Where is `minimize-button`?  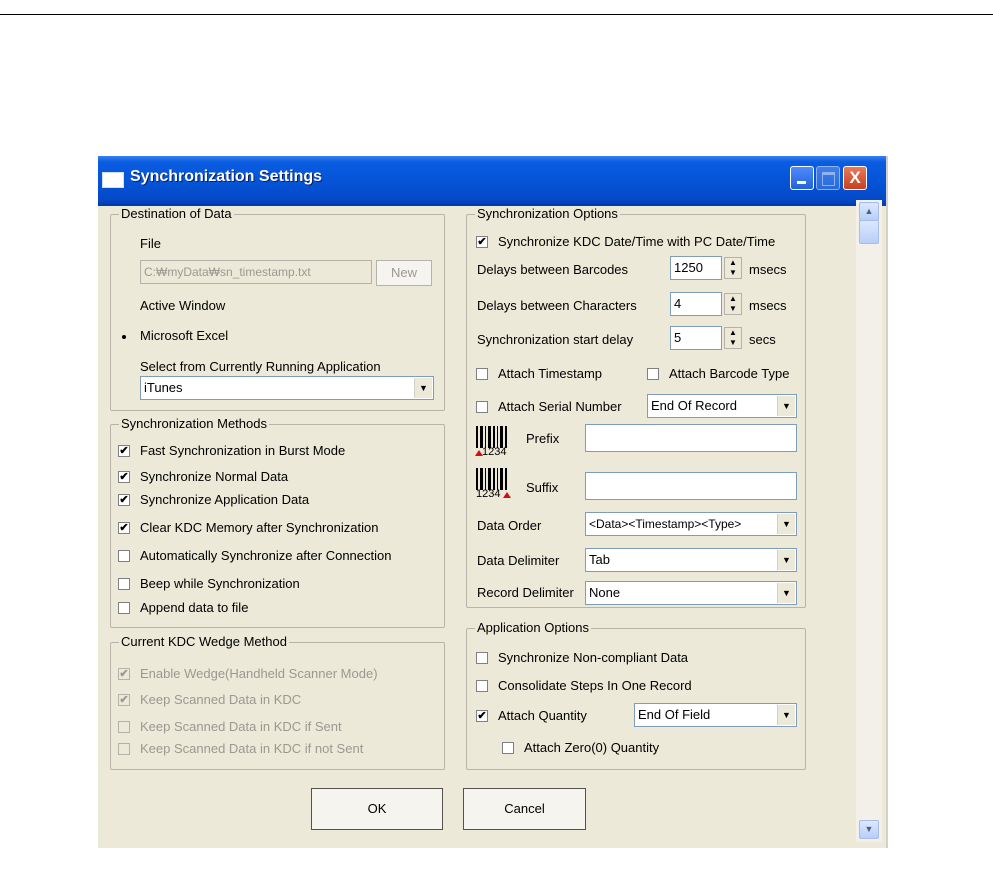
minimize-button is located at coordinates (802, 178).